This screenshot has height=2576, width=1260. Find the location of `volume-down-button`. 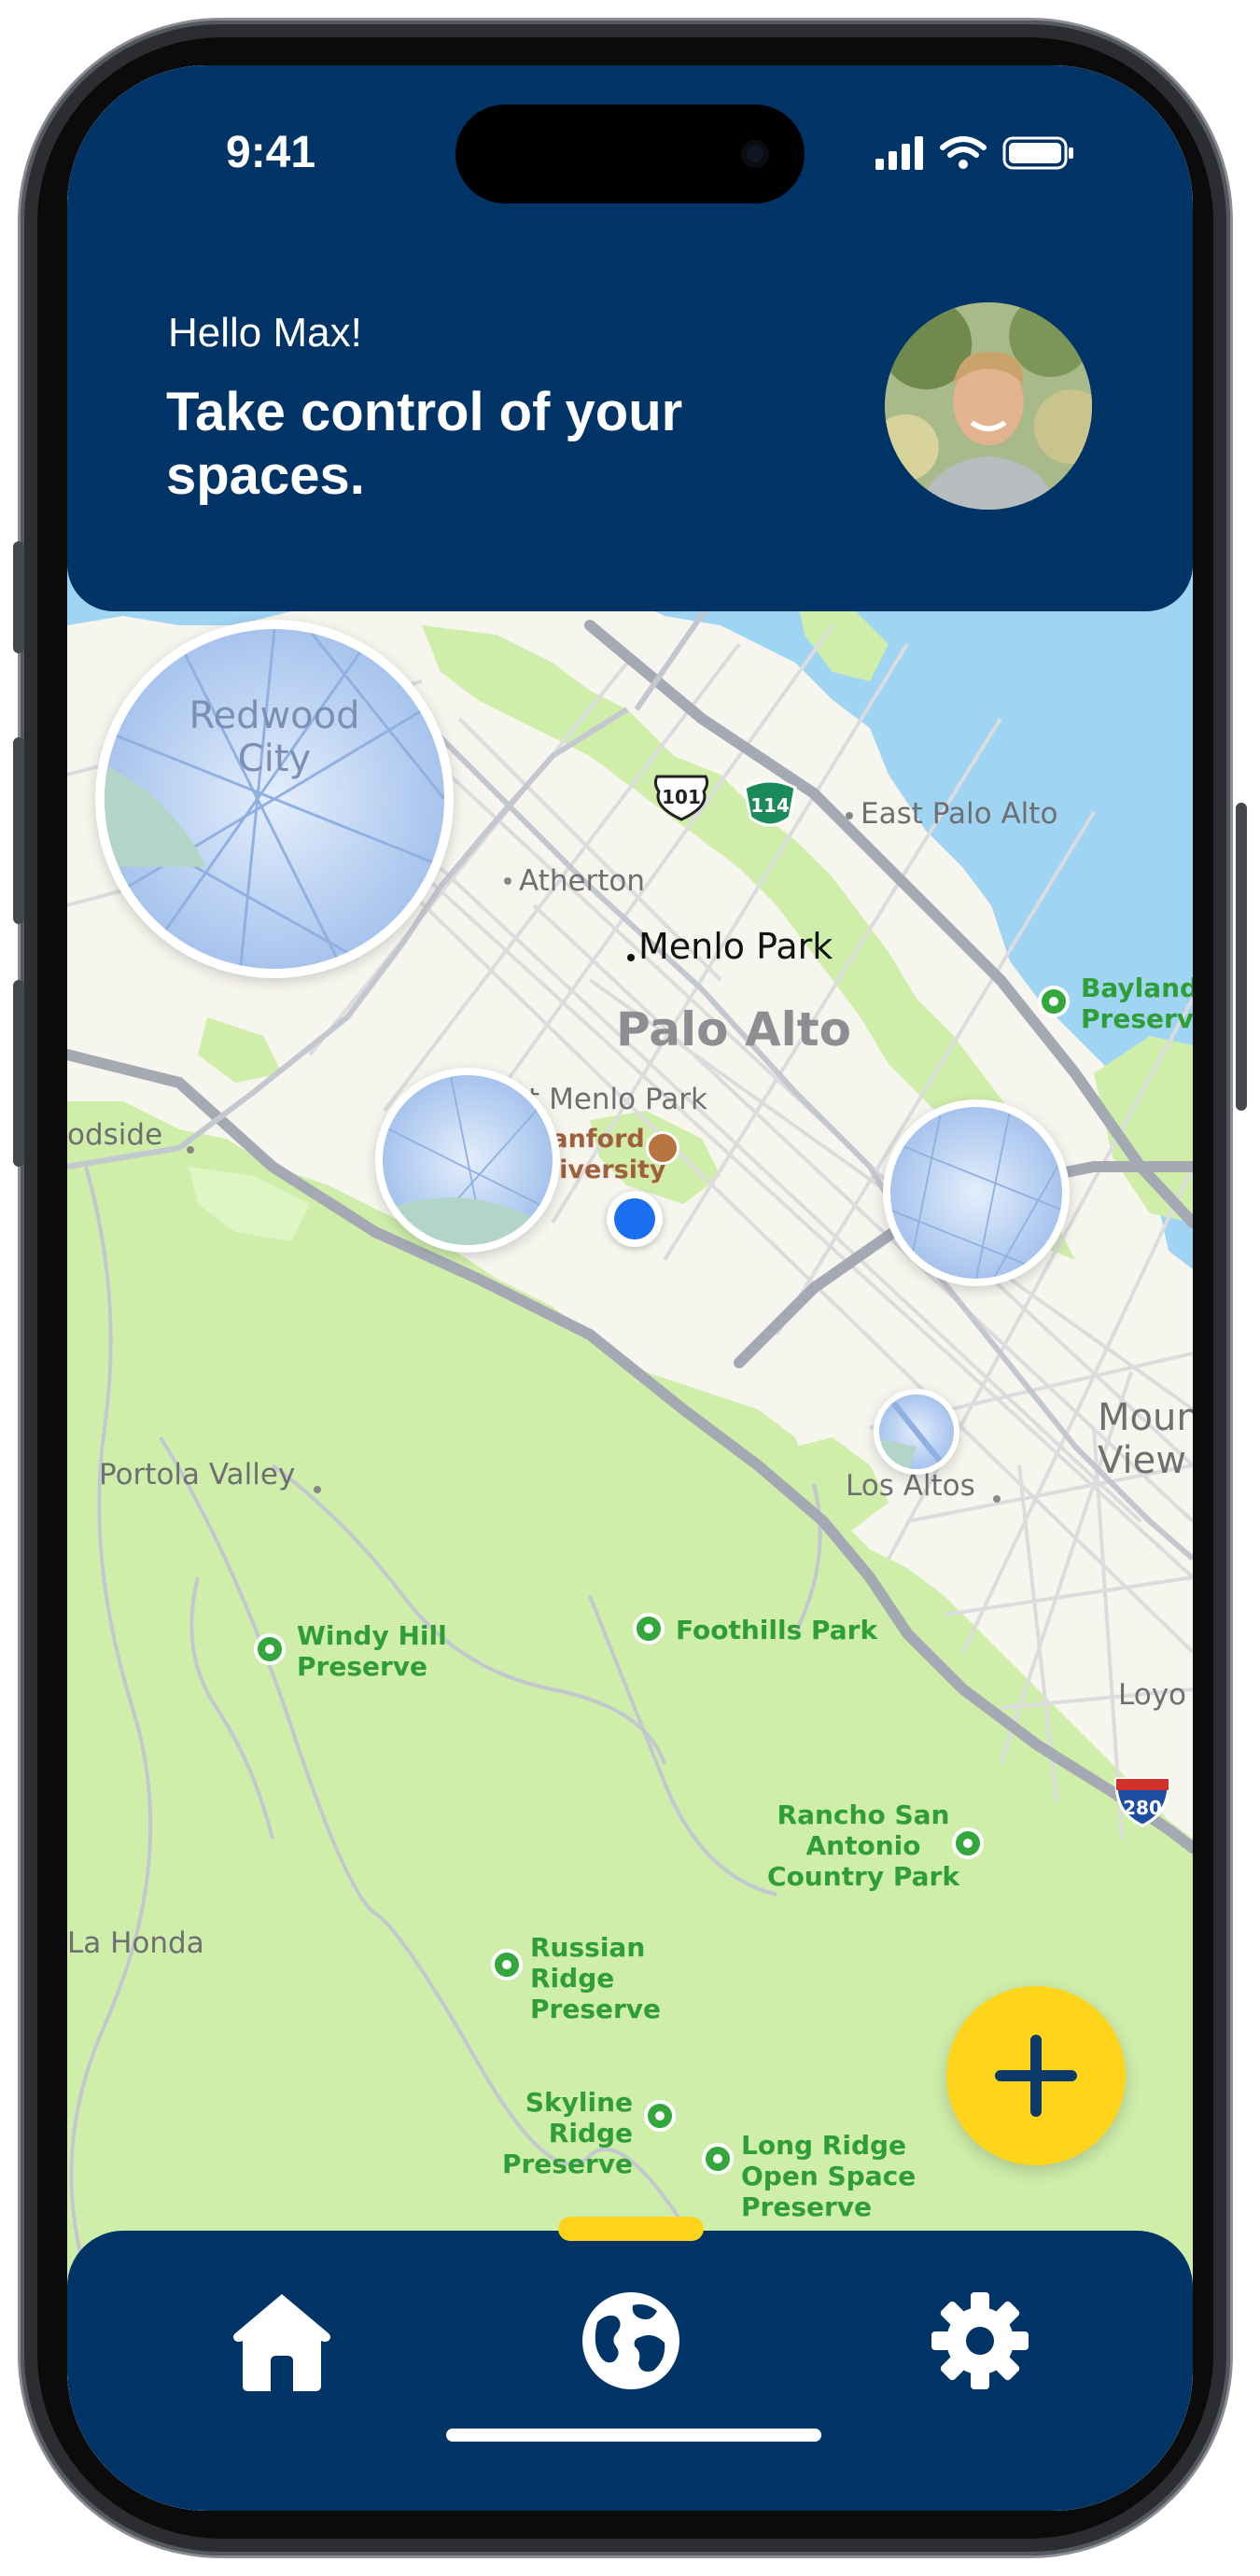

volume-down-button is located at coordinates (18, 1073).